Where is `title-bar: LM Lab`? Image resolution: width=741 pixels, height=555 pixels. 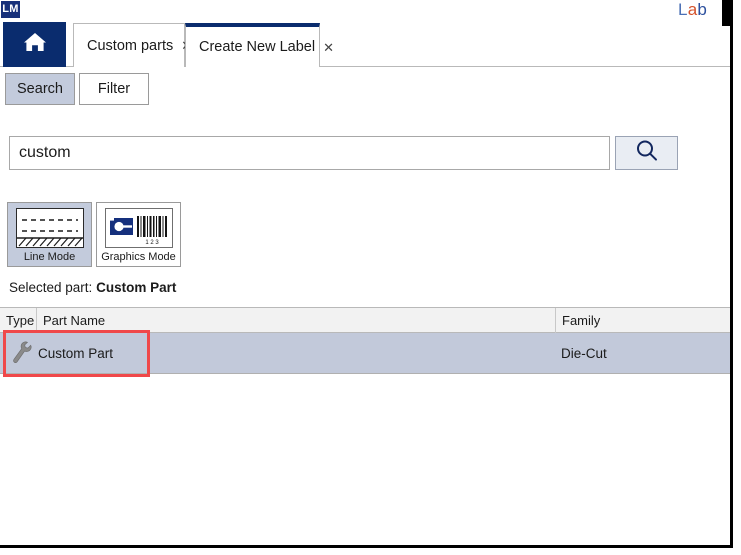
title-bar: LM Lab is located at coordinates (365, 11).